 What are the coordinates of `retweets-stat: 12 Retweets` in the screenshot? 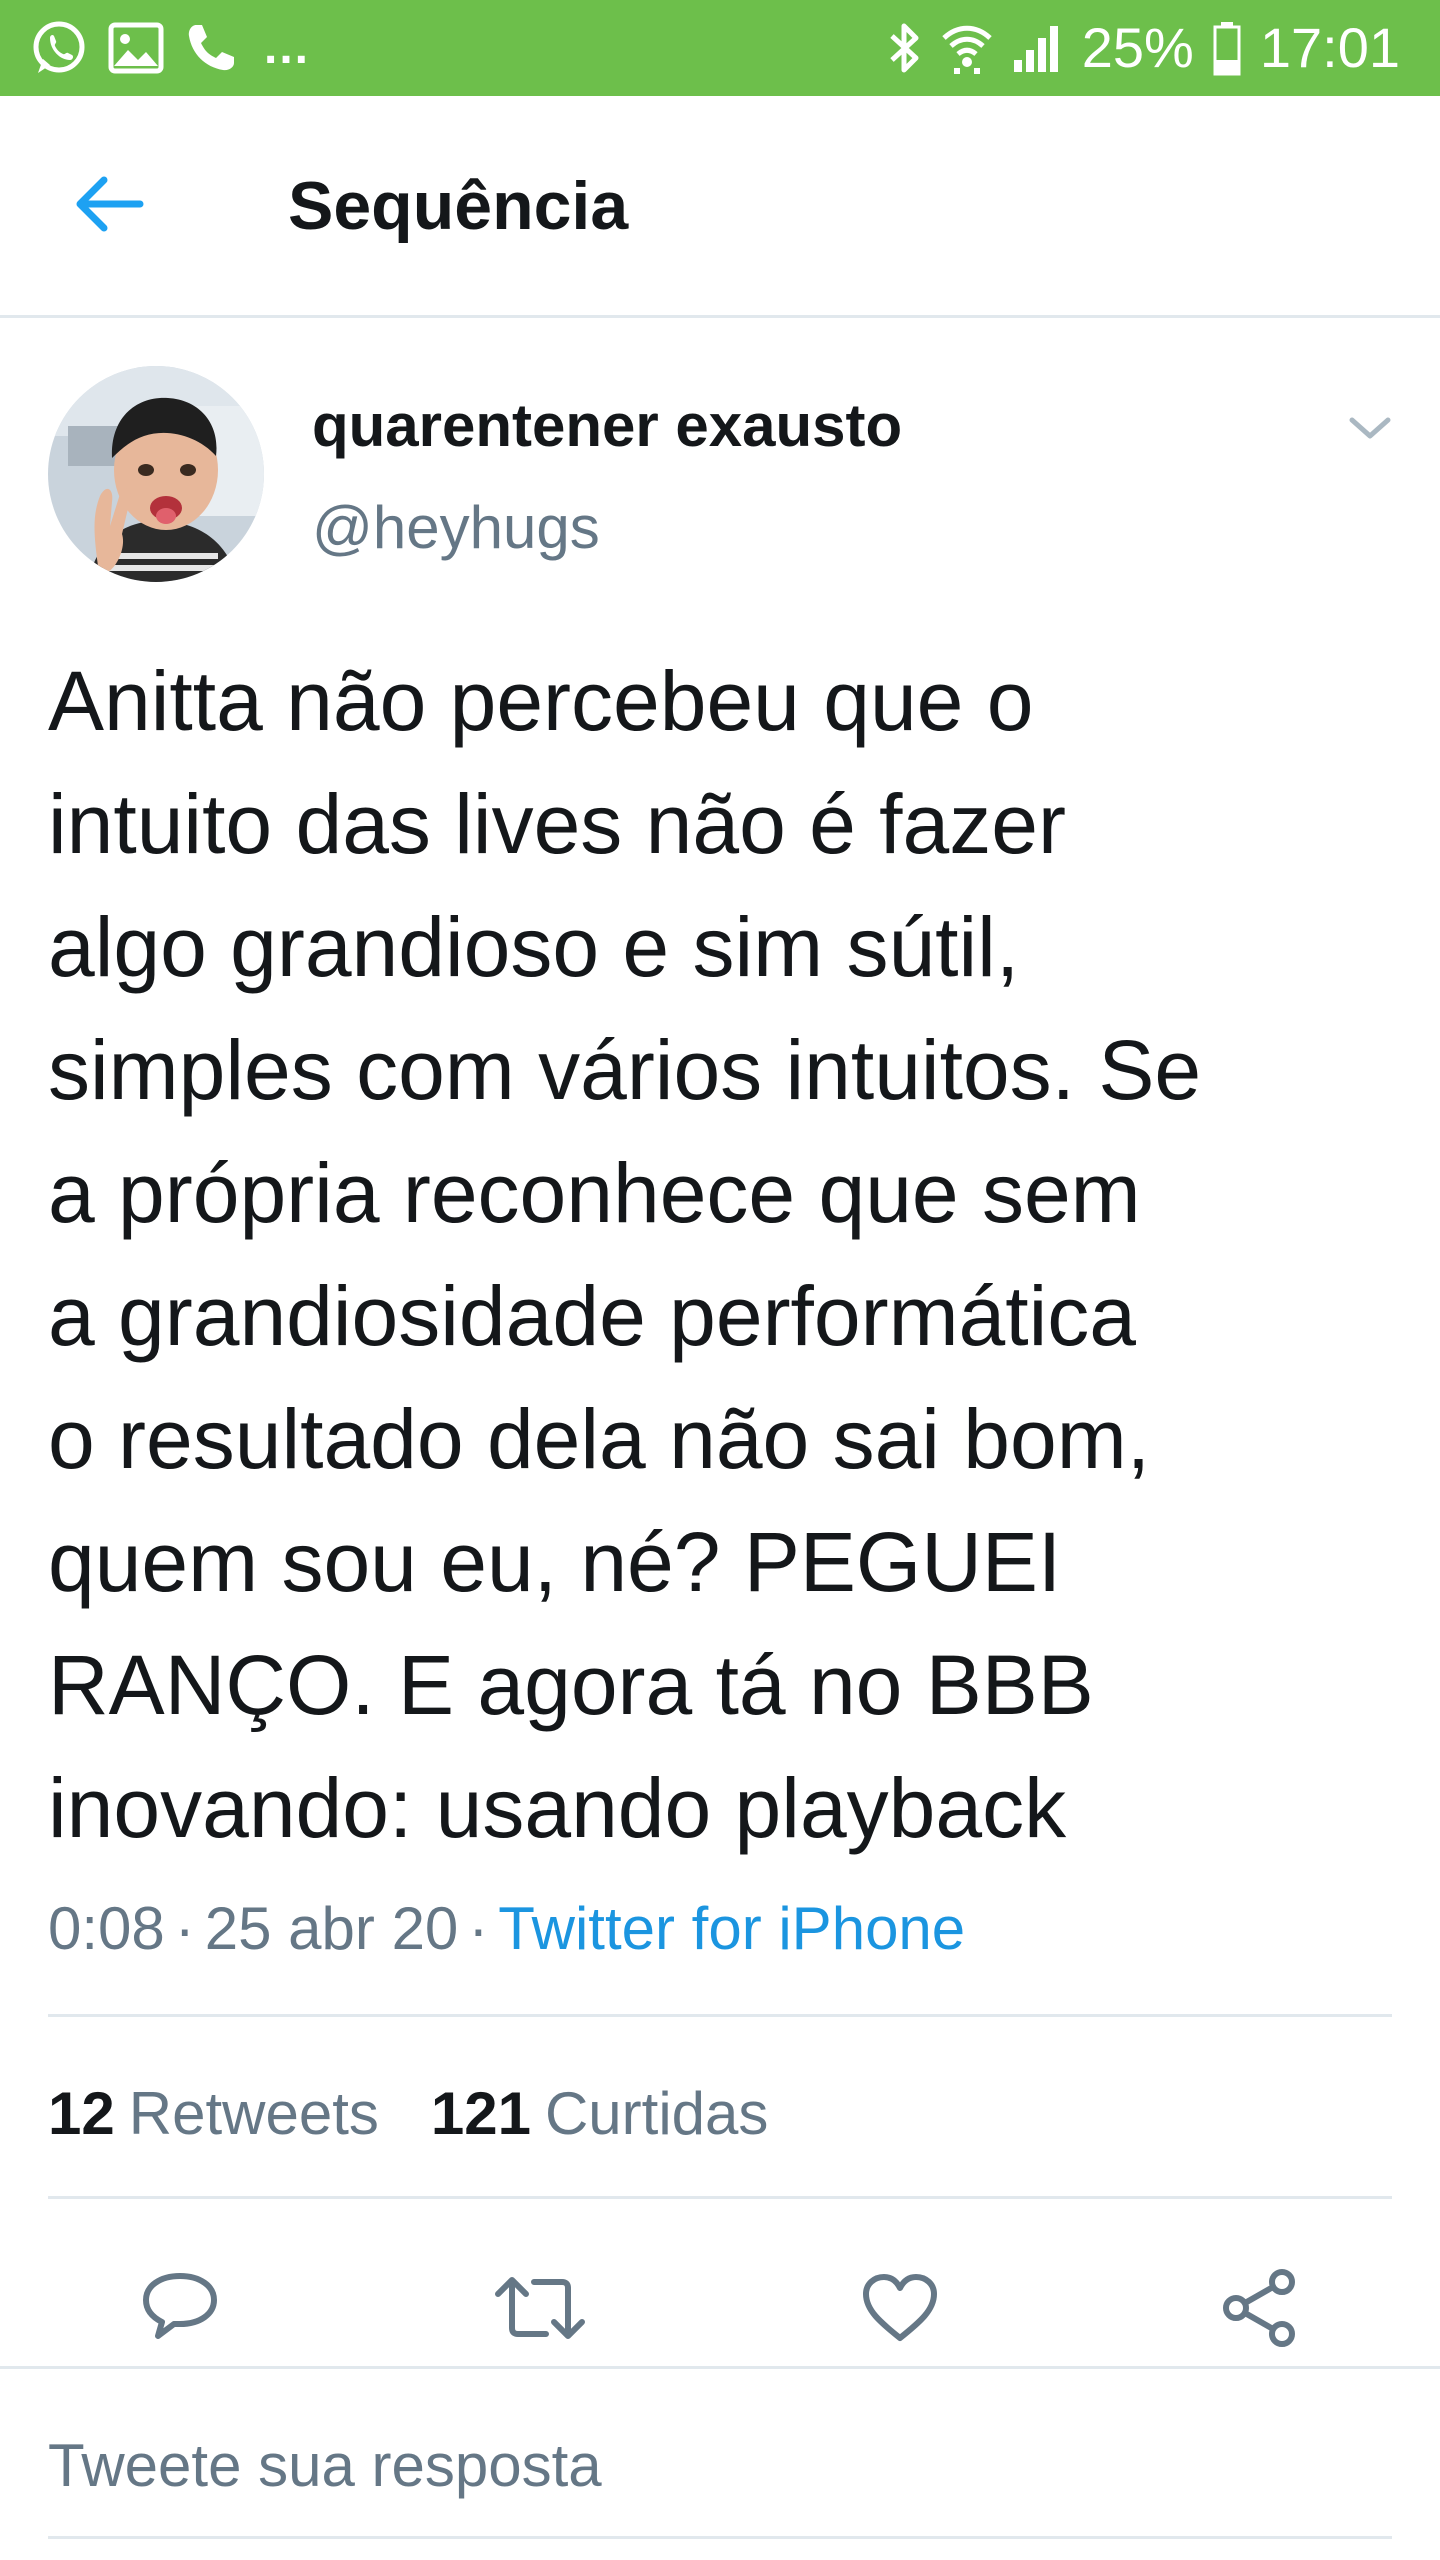 It's located at (213, 2114).